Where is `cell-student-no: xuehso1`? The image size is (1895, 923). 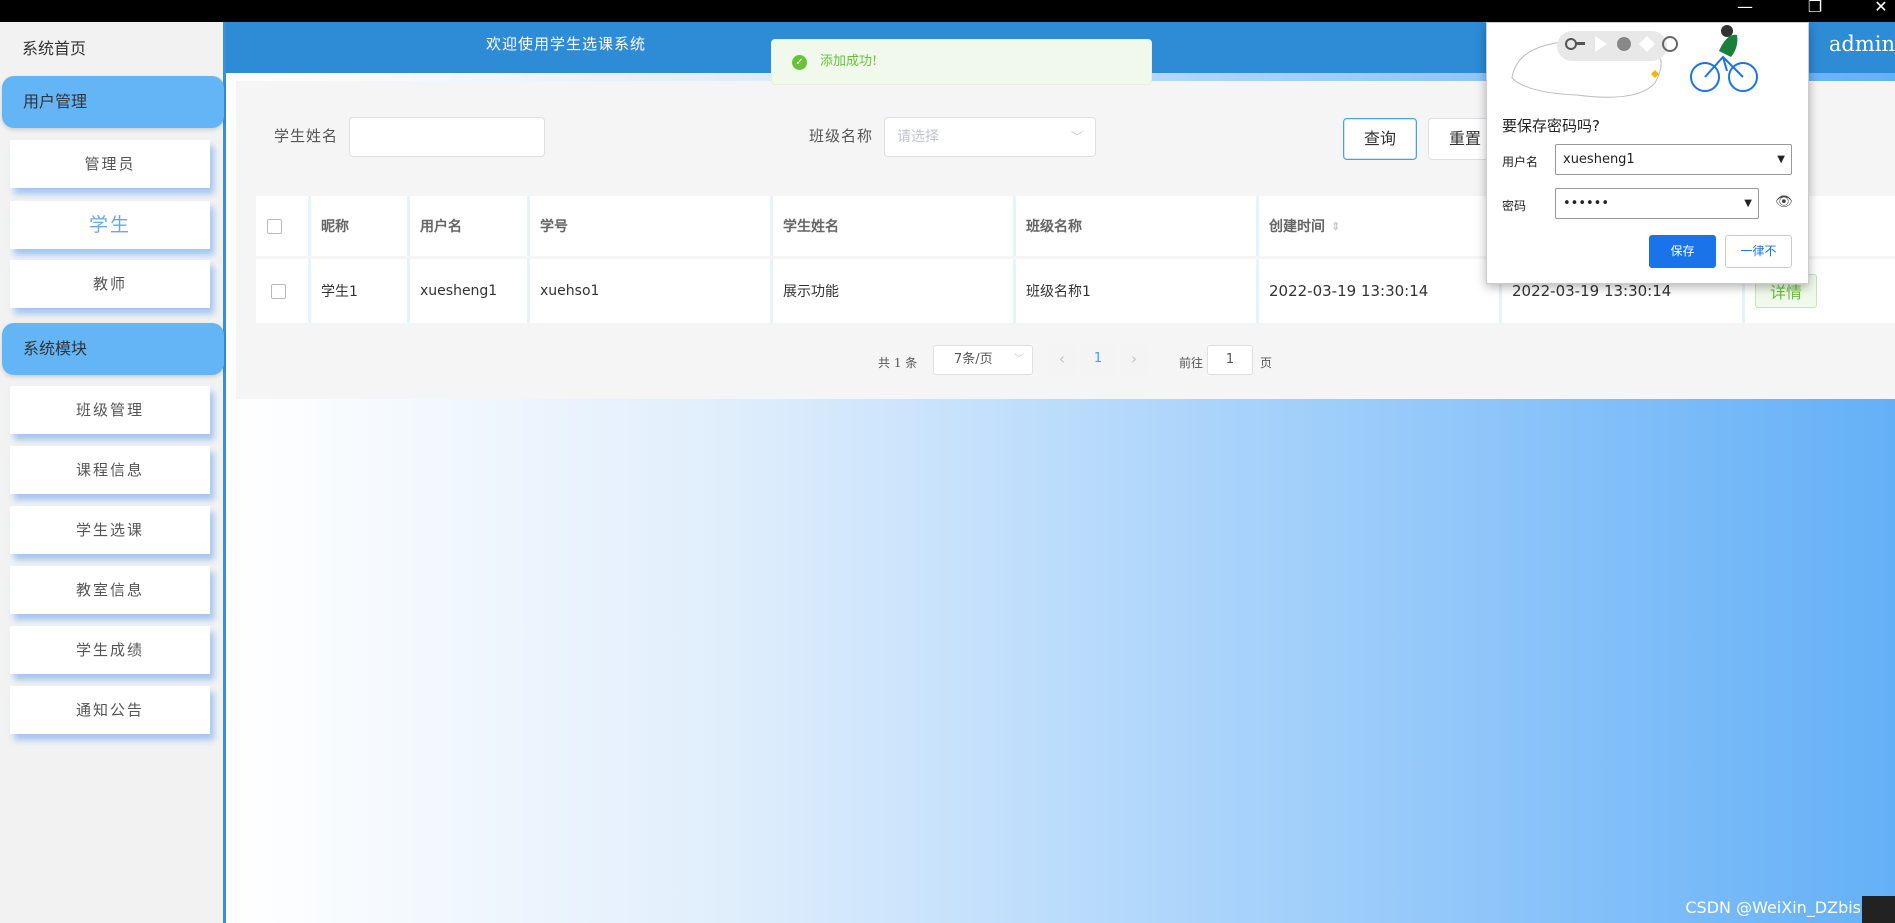
cell-student-no: xuehso1 is located at coordinates (651, 291).